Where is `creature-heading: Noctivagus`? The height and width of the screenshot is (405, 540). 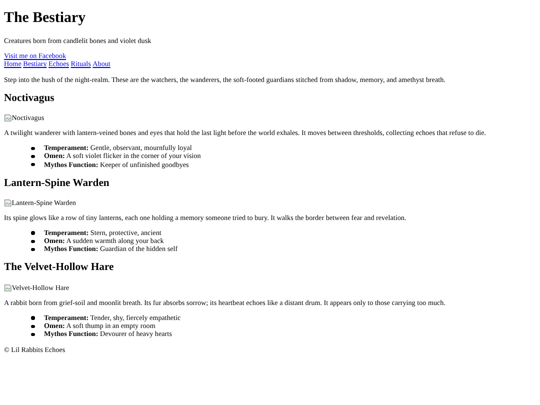
creature-heading: Noctivagus is located at coordinates (29, 98).